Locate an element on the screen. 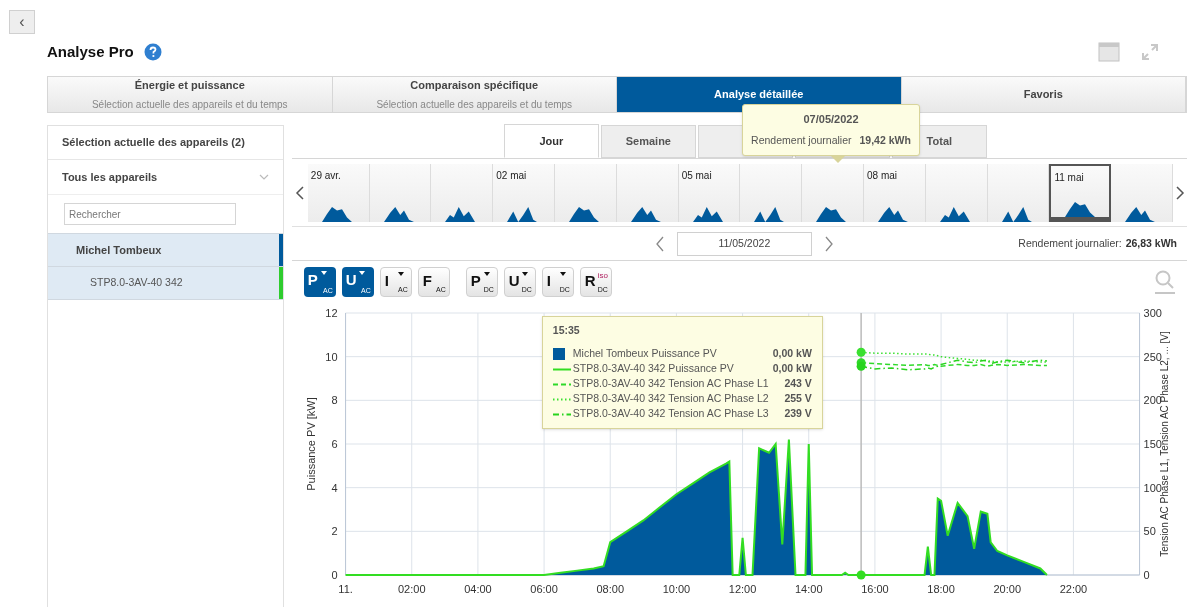 This screenshot has height=607, width=1187. y-tick-label: 10 is located at coordinates (331, 356).